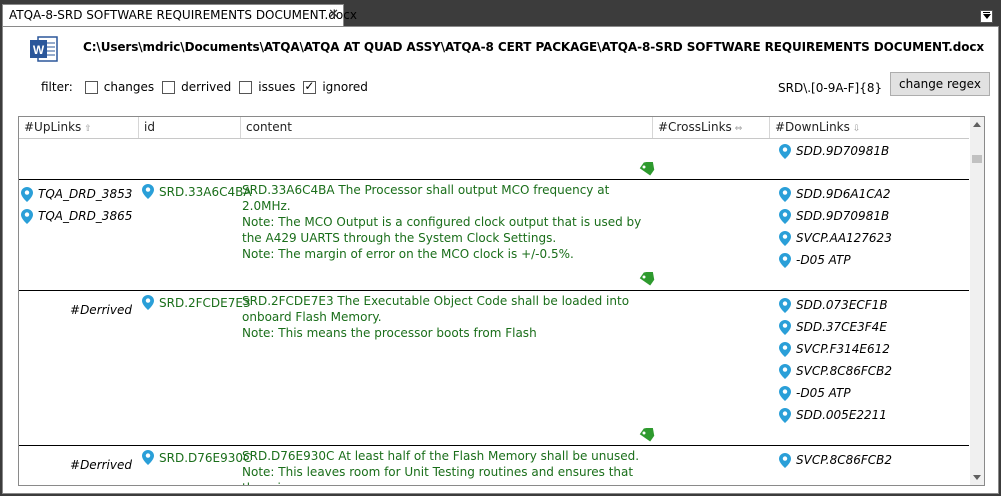 The image size is (1001, 496). Describe the element at coordinates (196, 302) in the screenshot. I see `requirement-id: SRD.2FCDE7E3` at that location.